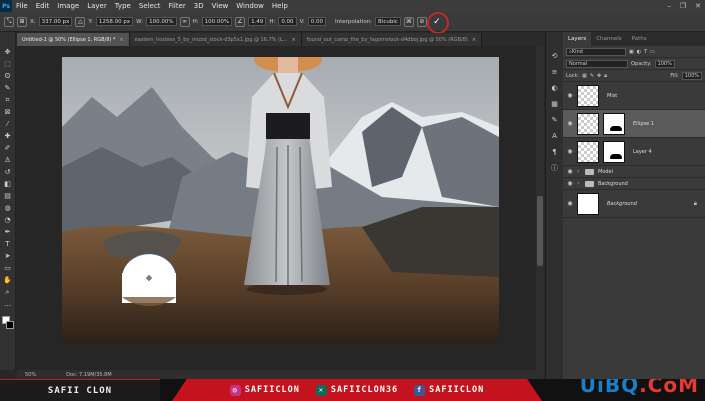  Describe the element at coordinates (43, 6) in the screenshot. I see `menu-edit: Edit` at that location.